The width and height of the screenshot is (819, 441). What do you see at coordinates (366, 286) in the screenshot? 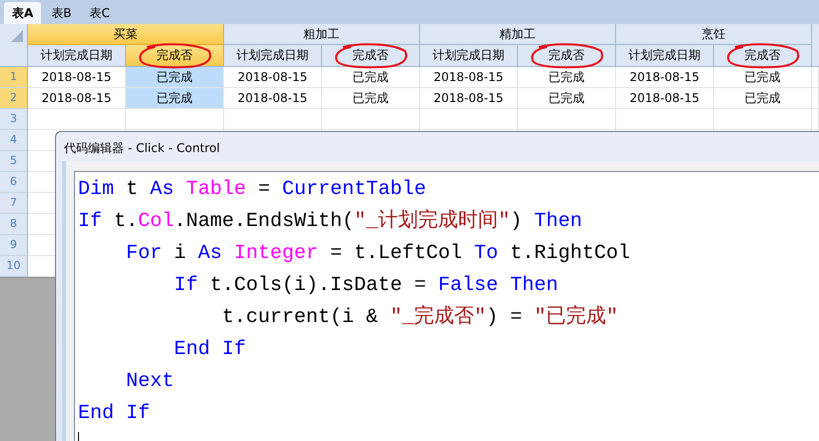
I see `code-line: If t.Cols(i).IsDate = False Then` at bounding box center [366, 286].